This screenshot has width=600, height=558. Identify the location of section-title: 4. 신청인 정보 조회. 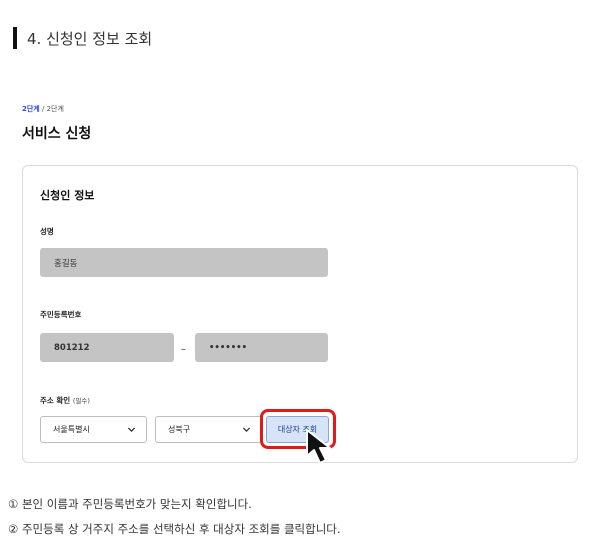
(90, 38).